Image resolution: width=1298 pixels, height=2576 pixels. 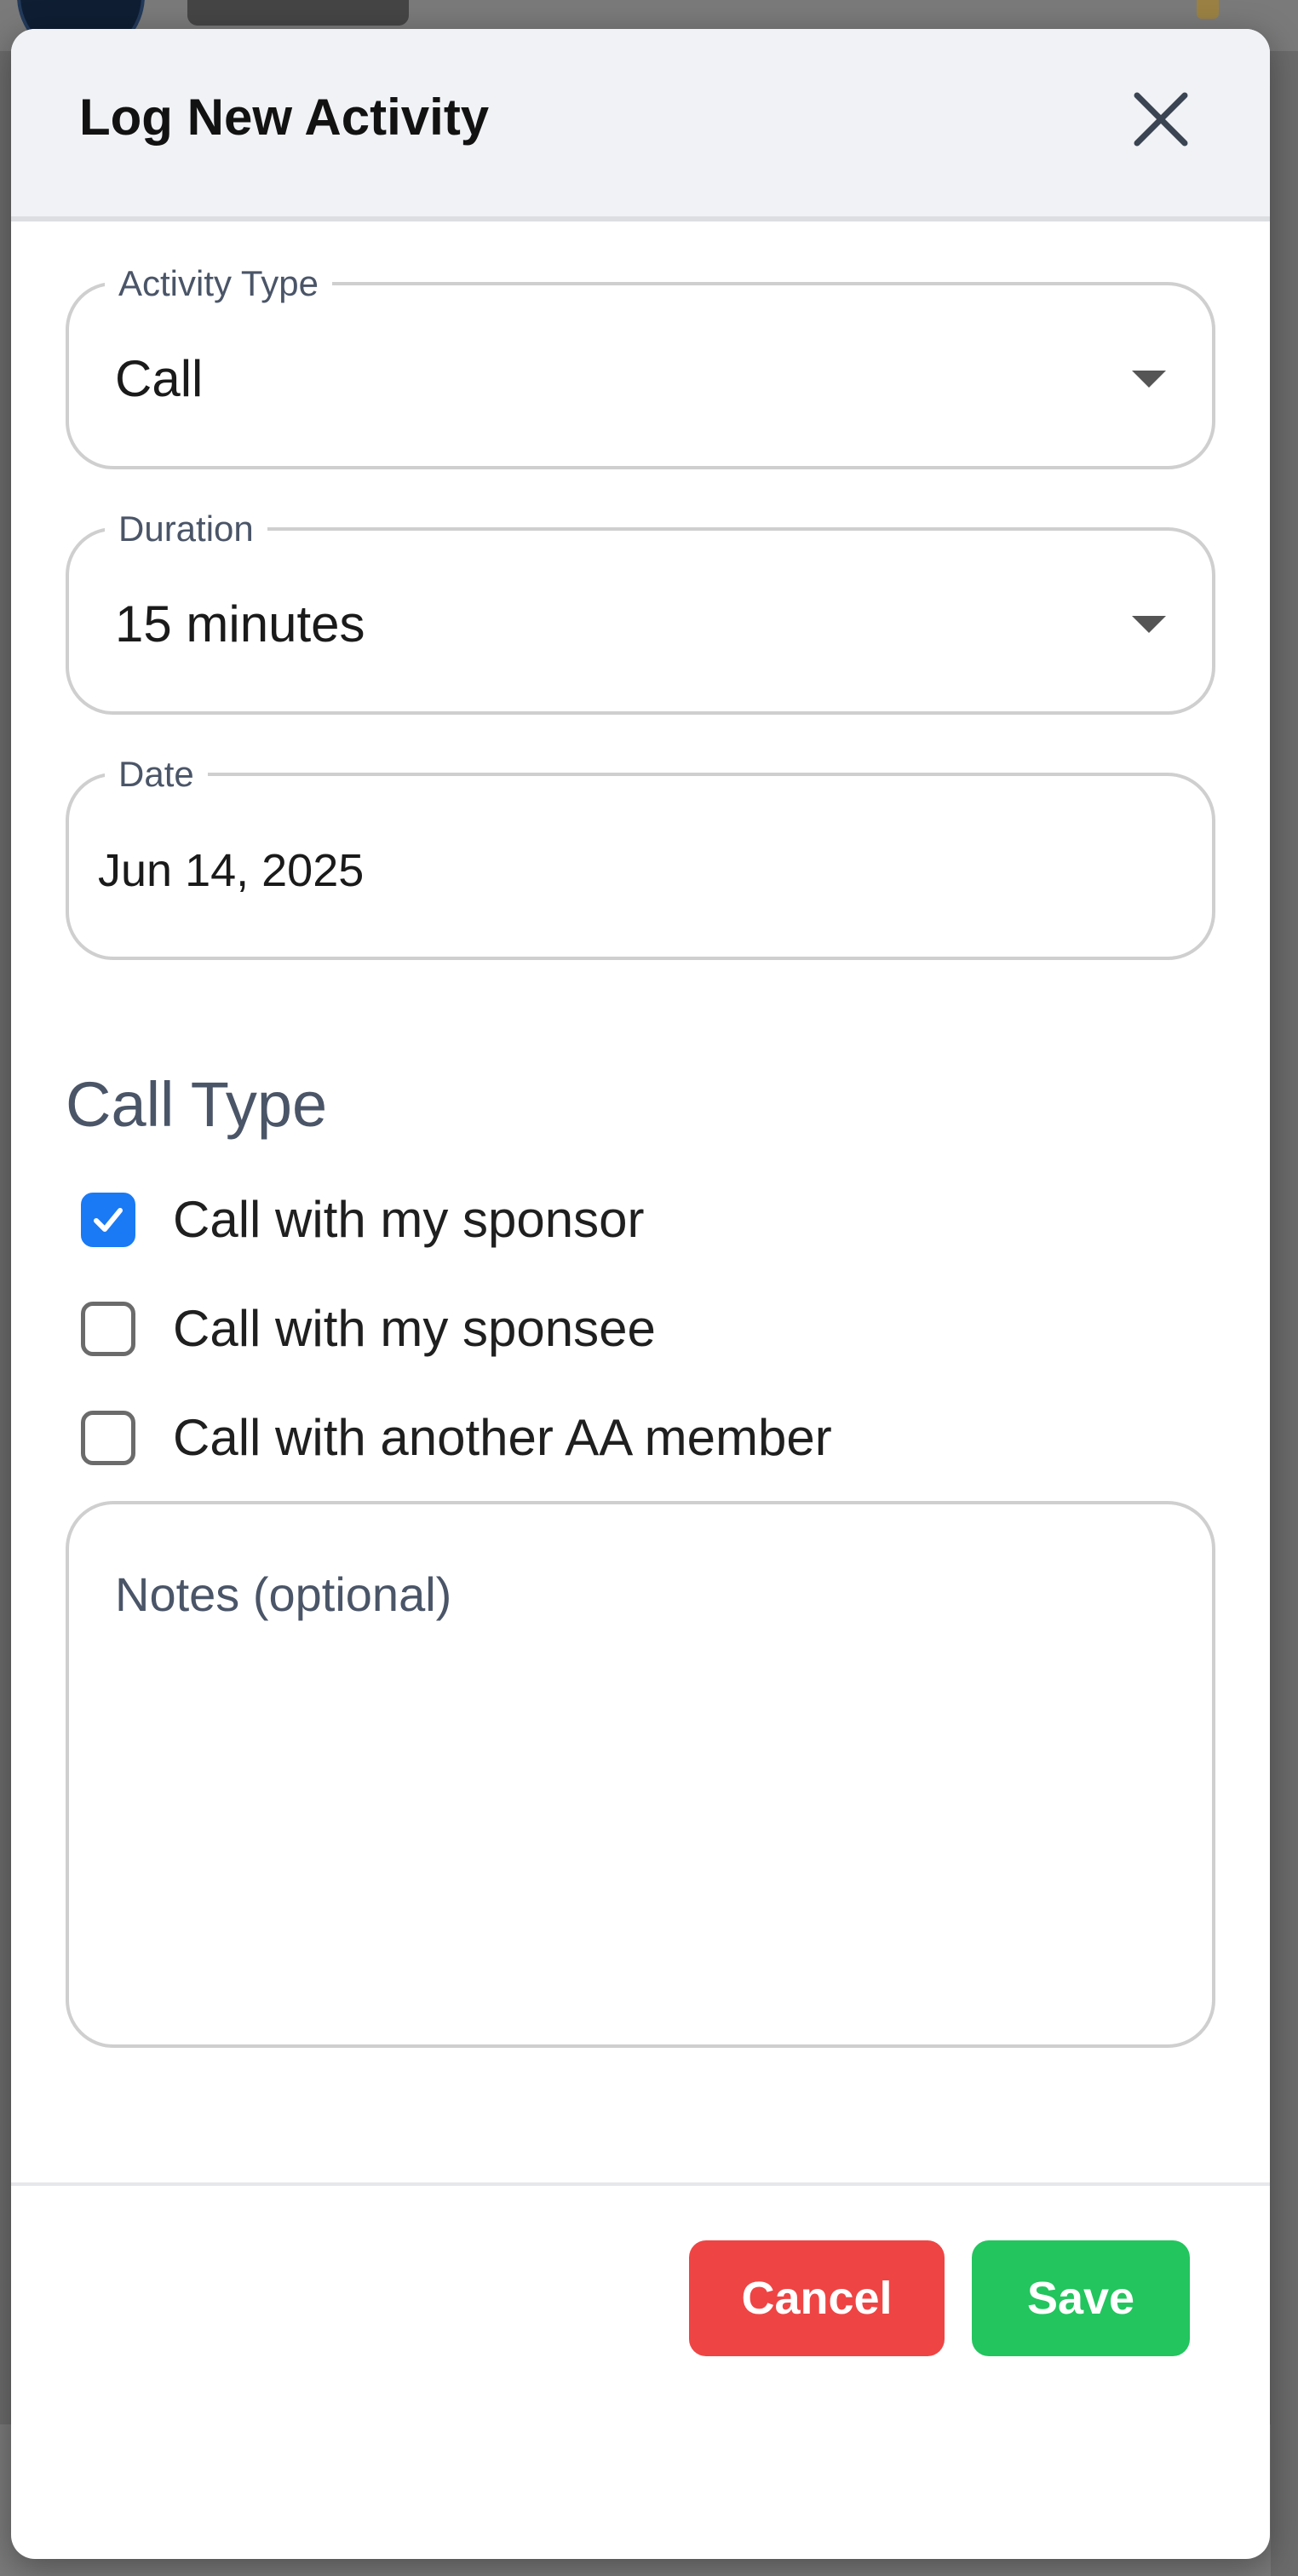 I want to click on date-label: Date, so click(x=157, y=774).